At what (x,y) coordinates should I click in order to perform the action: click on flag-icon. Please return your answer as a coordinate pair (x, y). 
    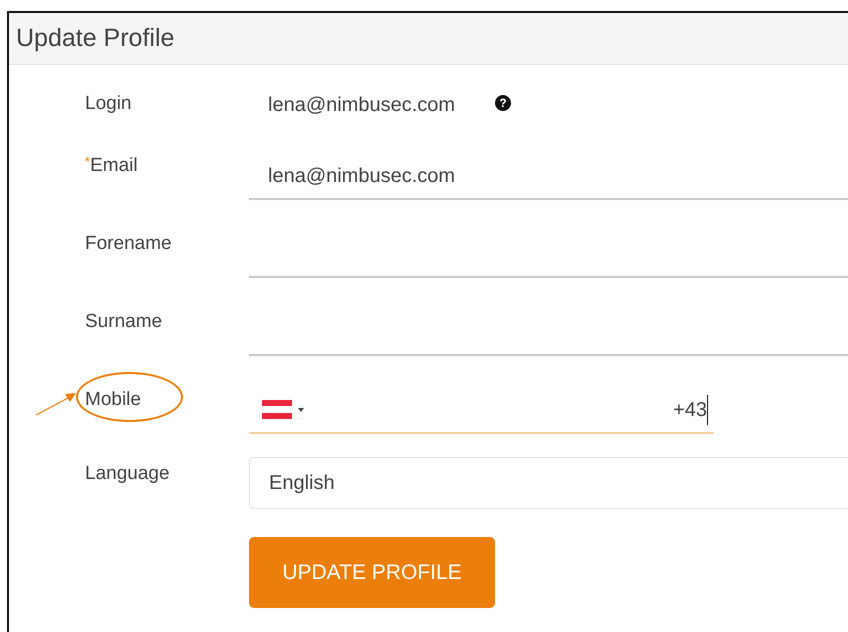
    Looking at the image, I should click on (277, 409).